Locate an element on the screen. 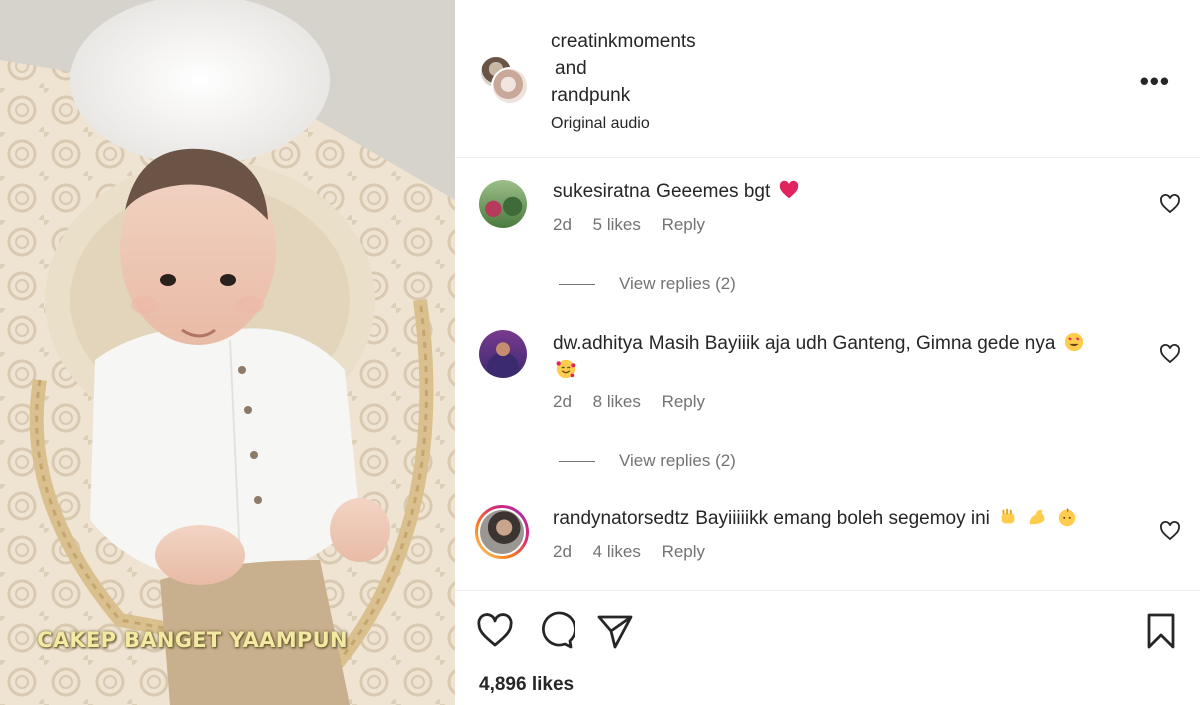 The height and width of the screenshot is (705, 1200). save-bookmark-icon is located at coordinates (1161, 631).